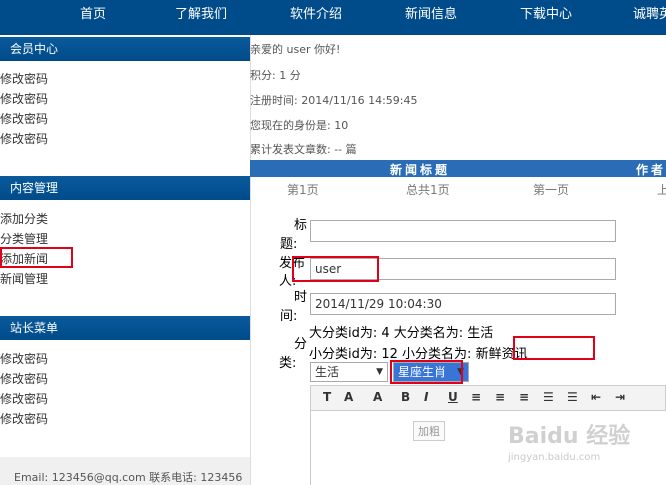  Describe the element at coordinates (201, 12) in the screenshot. I see `nav-about: 了解我们` at that location.